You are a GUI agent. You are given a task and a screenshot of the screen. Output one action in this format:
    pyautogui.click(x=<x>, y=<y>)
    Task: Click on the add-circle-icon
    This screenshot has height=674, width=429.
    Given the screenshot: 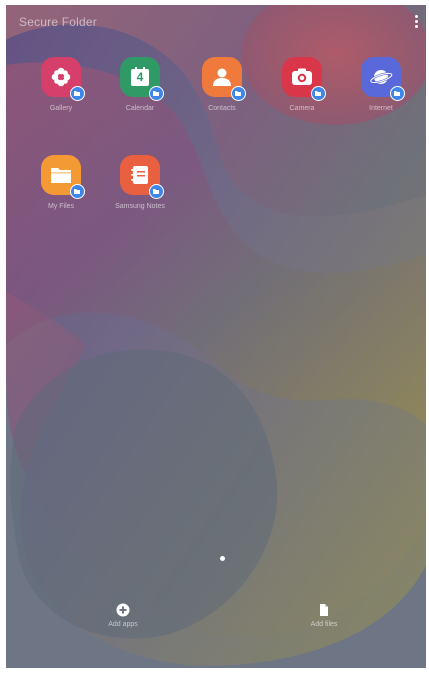 What is the action you would take?
    pyautogui.click(x=123, y=610)
    